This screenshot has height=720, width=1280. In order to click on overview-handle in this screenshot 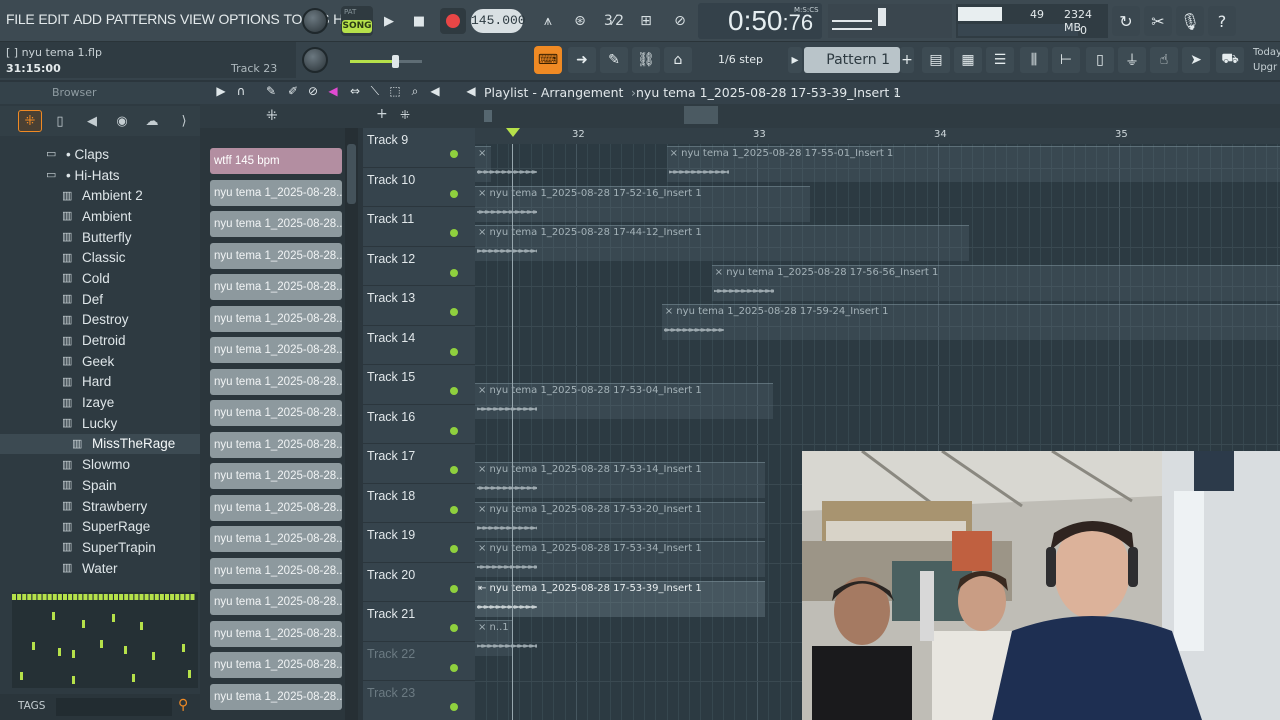, I will do `click(701, 115)`.